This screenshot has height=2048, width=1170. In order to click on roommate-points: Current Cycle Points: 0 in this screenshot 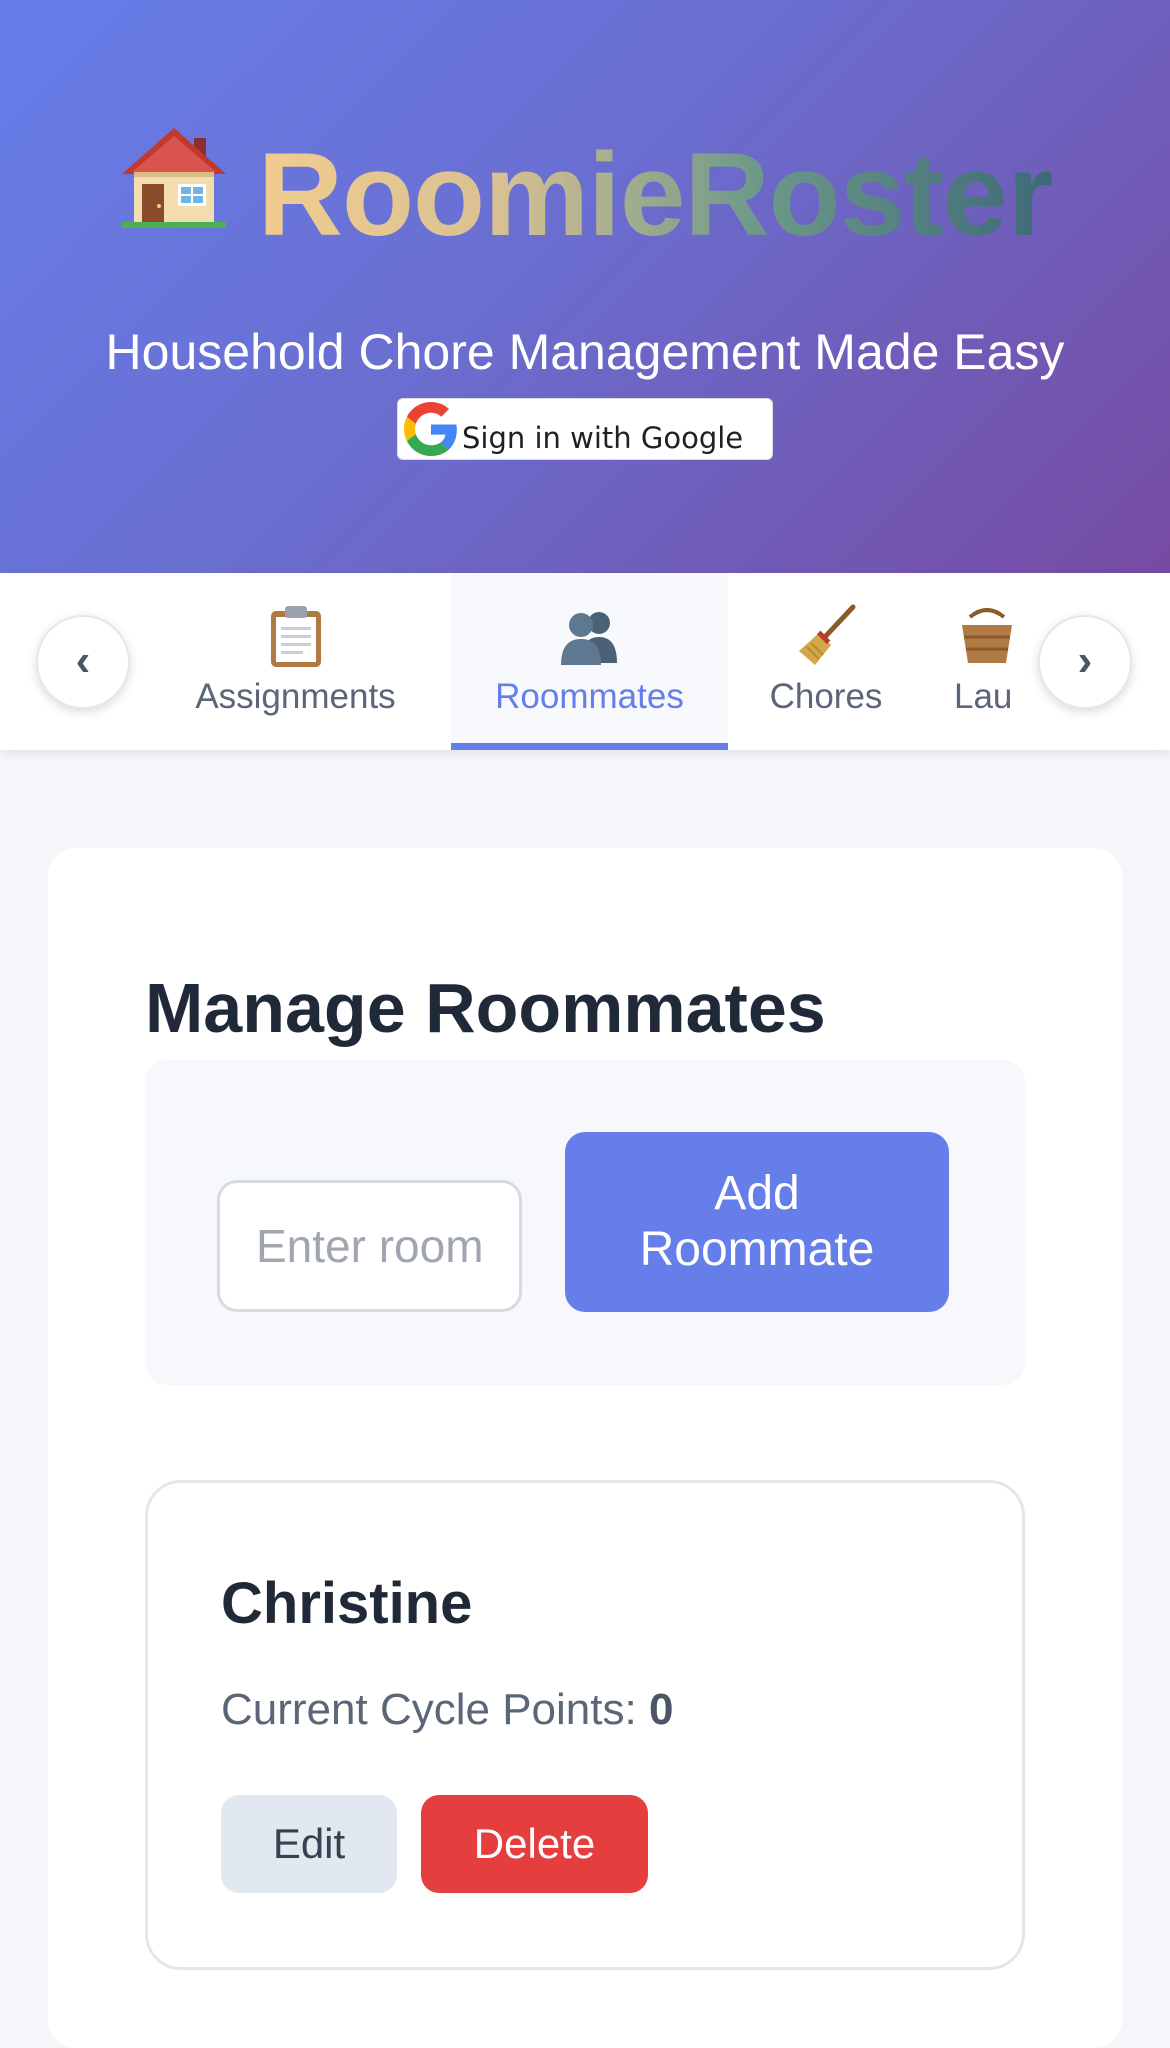, I will do `click(447, 1710)`.